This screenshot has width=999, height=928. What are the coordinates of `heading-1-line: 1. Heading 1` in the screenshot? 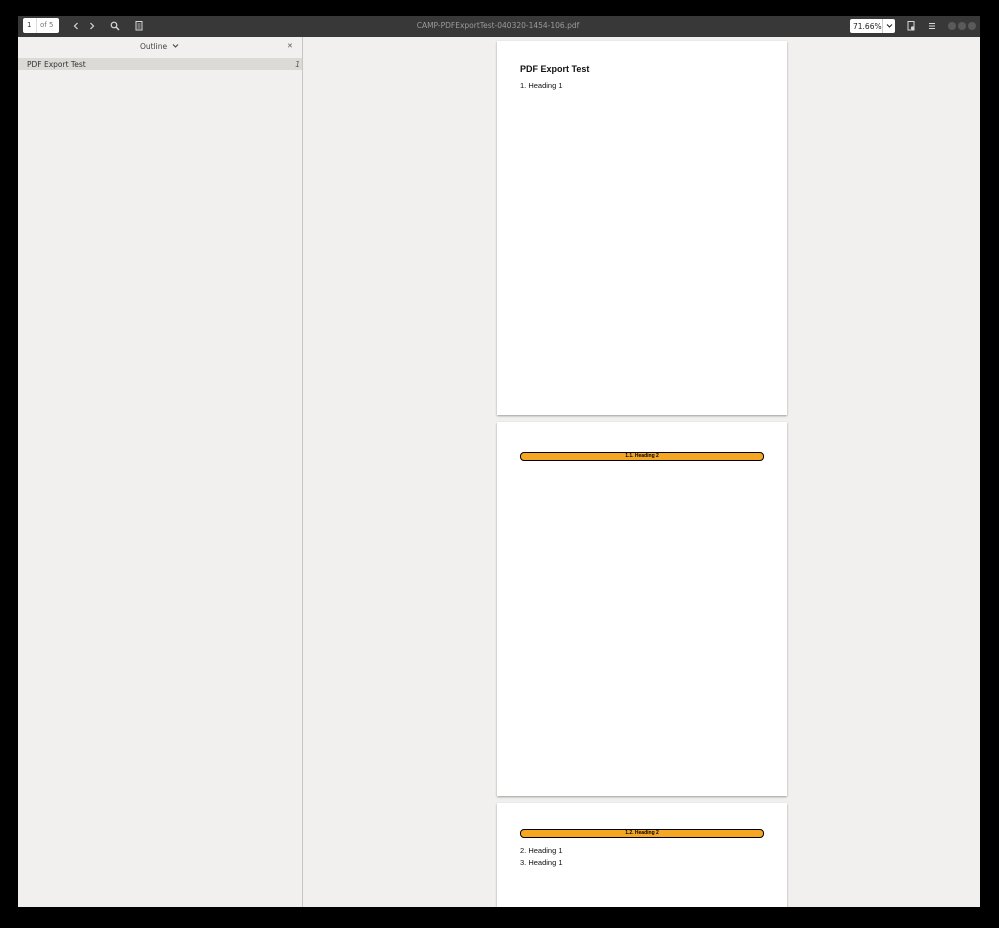 It's located at (541, 85).